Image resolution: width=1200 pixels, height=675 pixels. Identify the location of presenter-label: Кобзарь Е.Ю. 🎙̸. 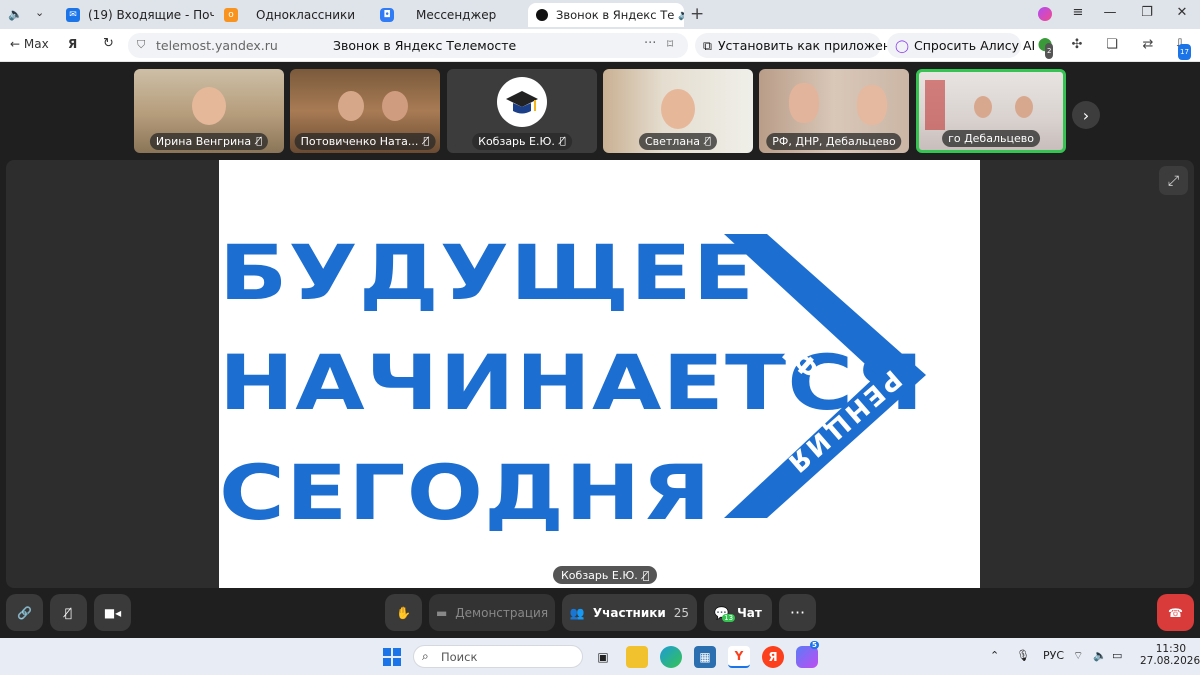
(605, 575).